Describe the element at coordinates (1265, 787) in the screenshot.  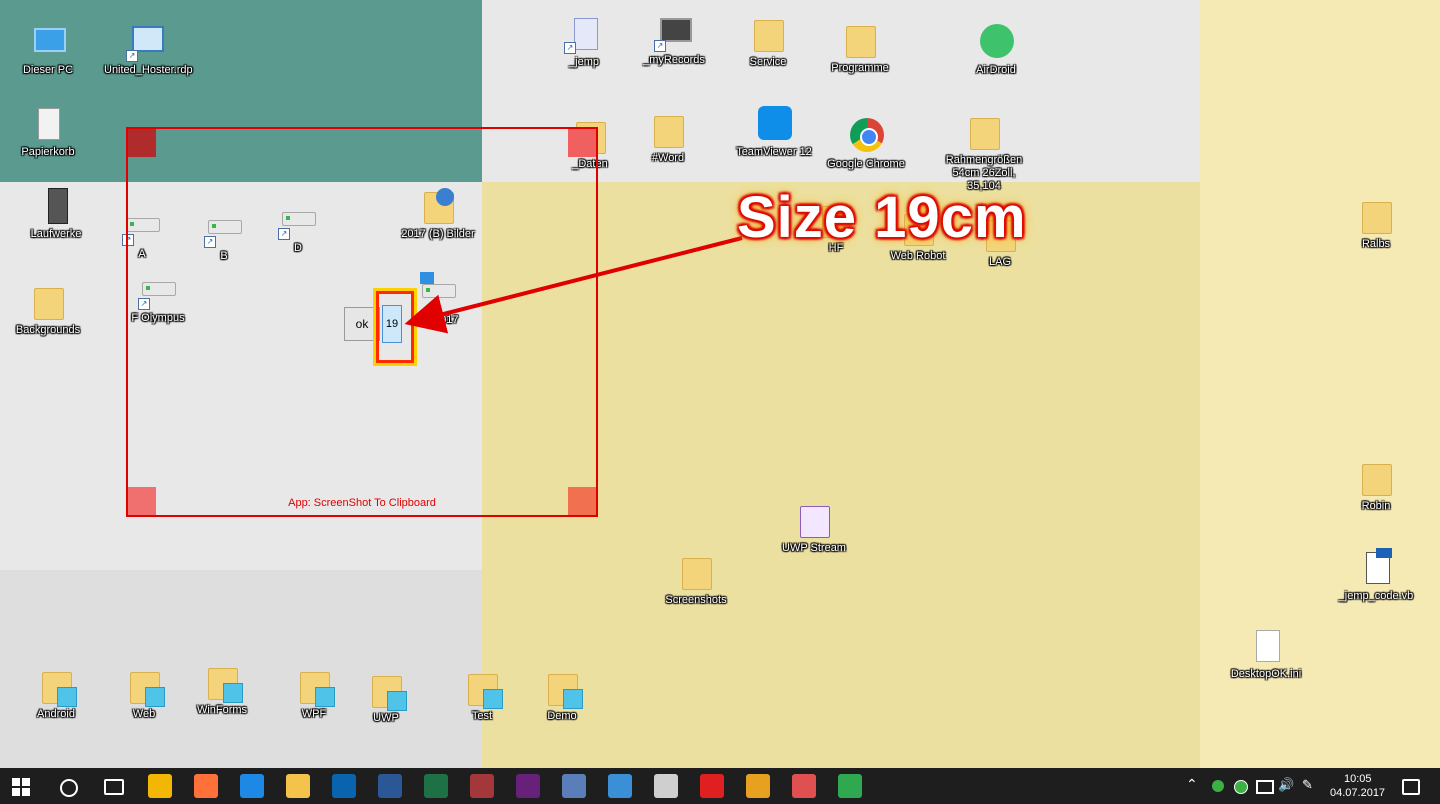
I see `tray-network-icon` at that location.